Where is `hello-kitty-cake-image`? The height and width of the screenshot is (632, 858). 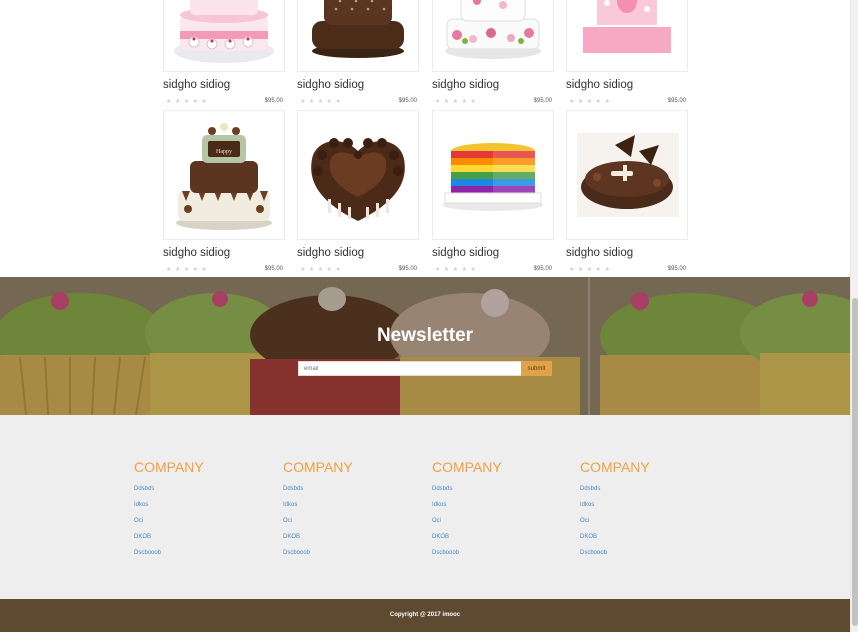 hello-kitty-cake-image is located at coordinates (224, 31).